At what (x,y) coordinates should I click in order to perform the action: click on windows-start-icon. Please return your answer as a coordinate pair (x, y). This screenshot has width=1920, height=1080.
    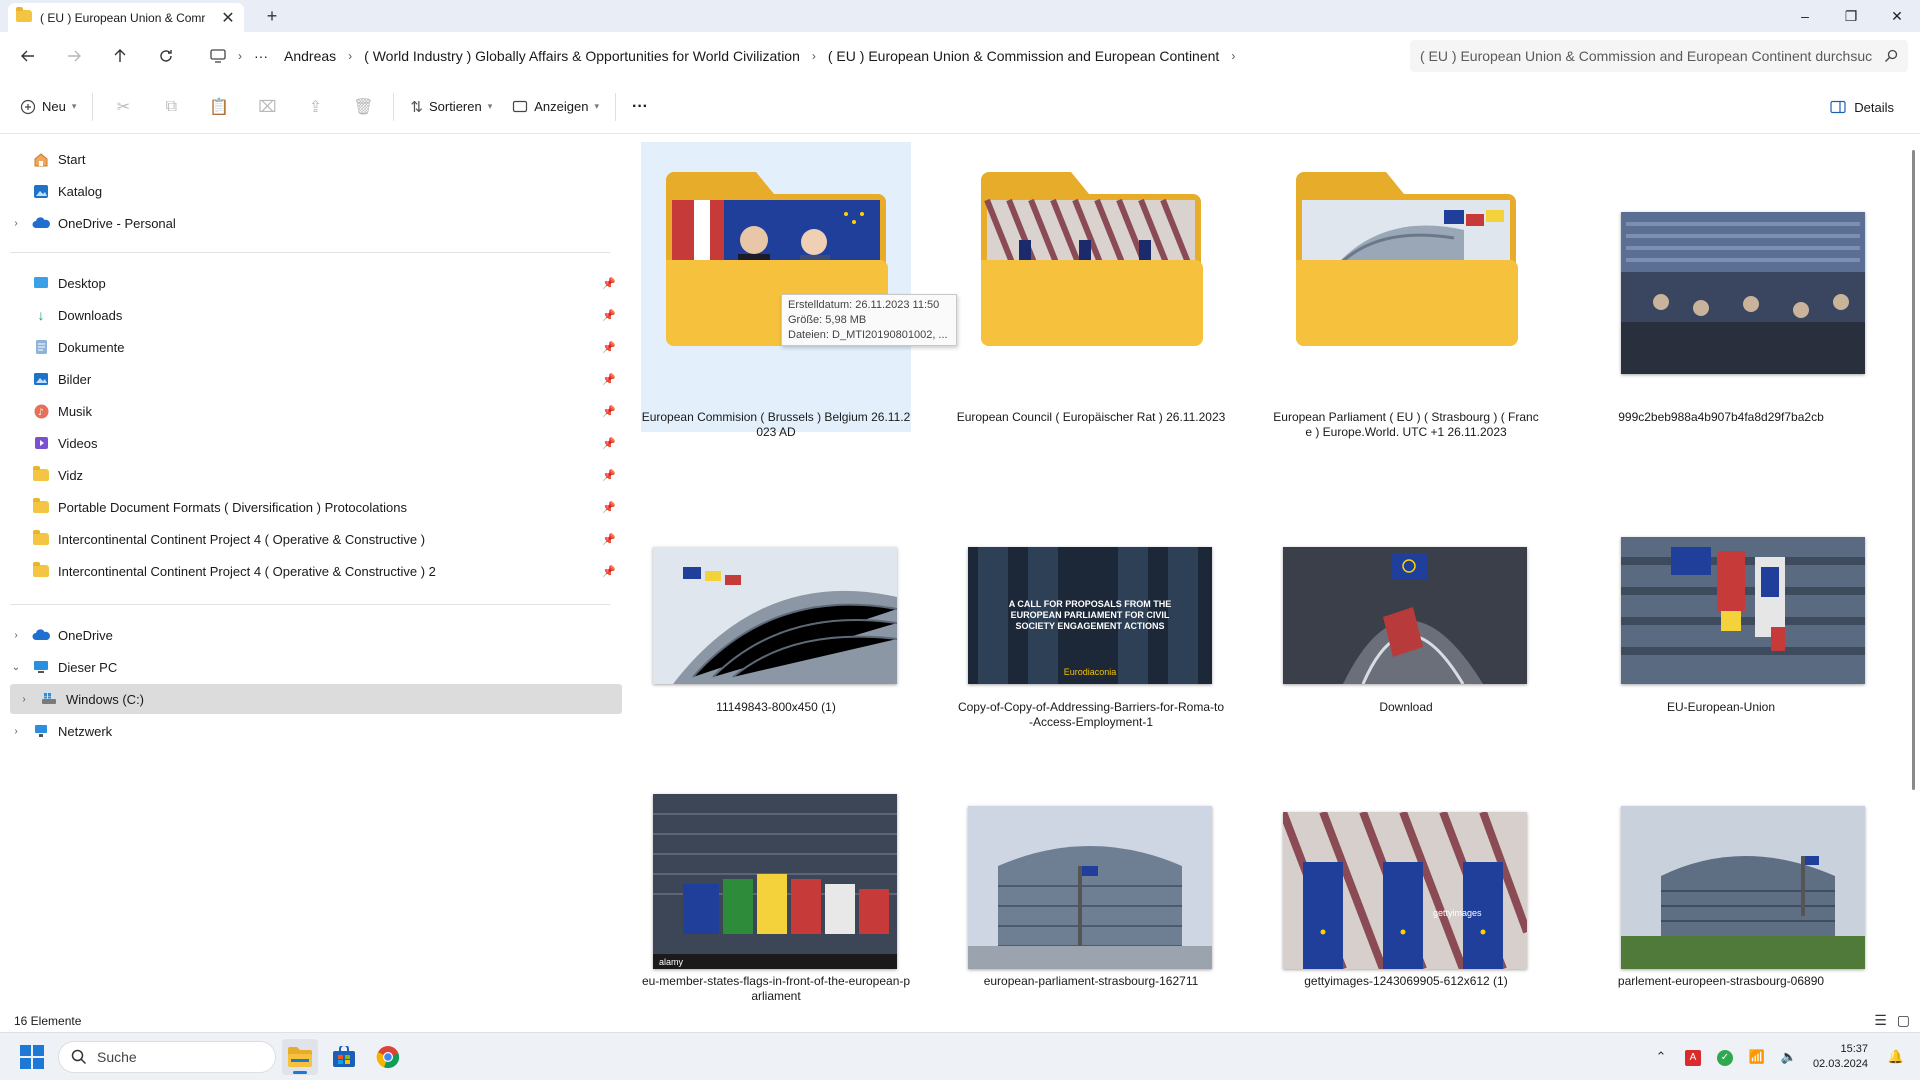
    Looking at the image, I should click on (32, 1057).